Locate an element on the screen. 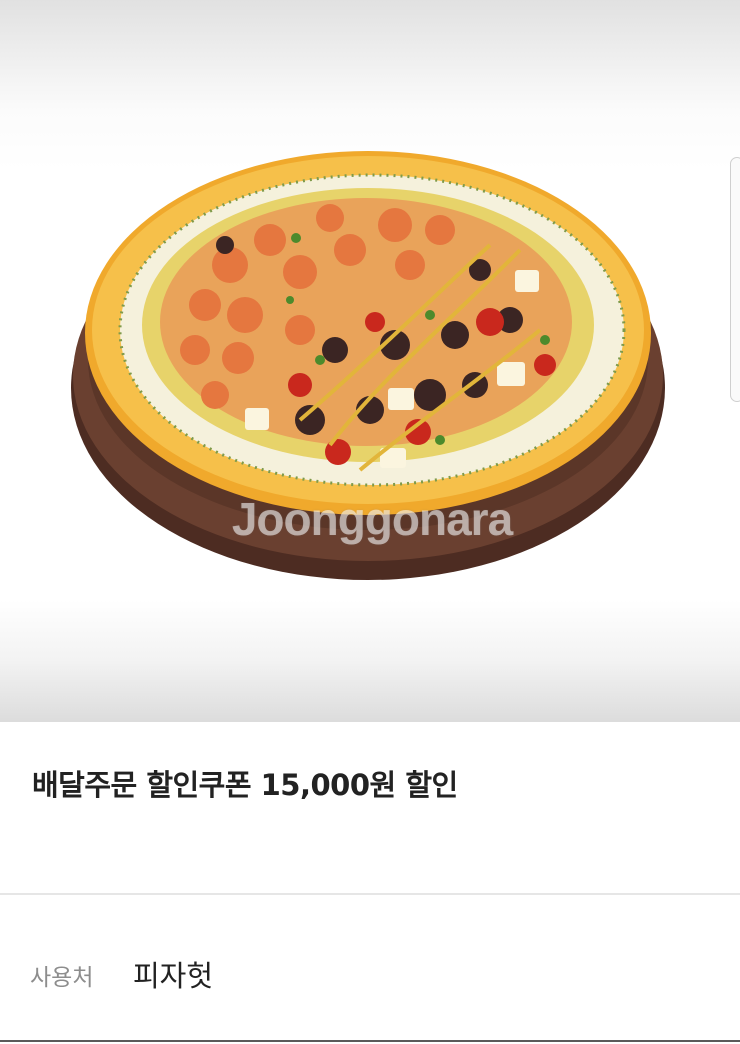 The height and width of the screenshot is (1044, 740). usage-value: 피자헛 is located at coordinates (173, 976).